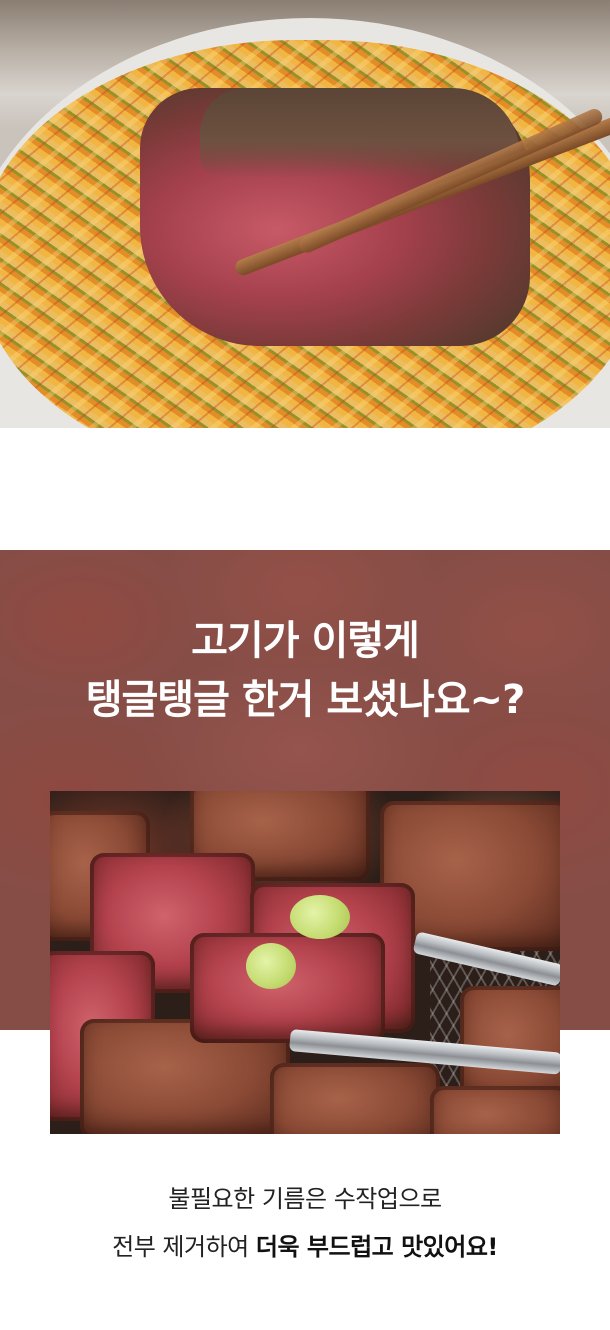 The image size is (610, 1330). I want to click on headline-line-2: 탱글탱글 한거 보셨나요~?, so click(305, 700).